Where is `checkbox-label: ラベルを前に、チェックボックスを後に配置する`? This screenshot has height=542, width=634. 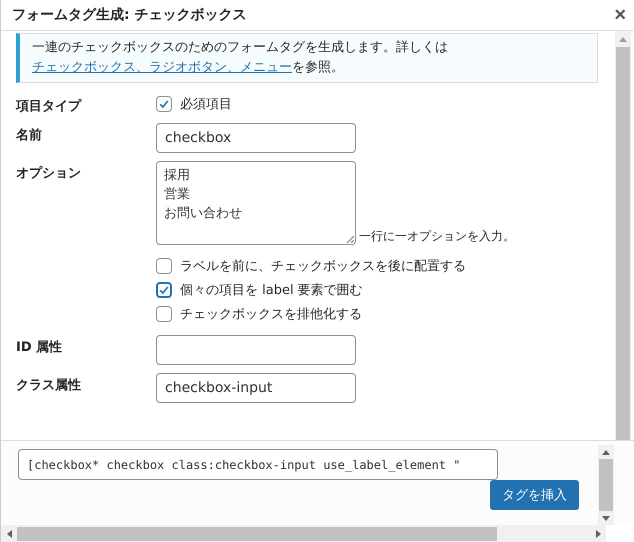 checkbox-label: ラベルを前に、チェックボックスを後に配置する is located at coordinates (323, 266).